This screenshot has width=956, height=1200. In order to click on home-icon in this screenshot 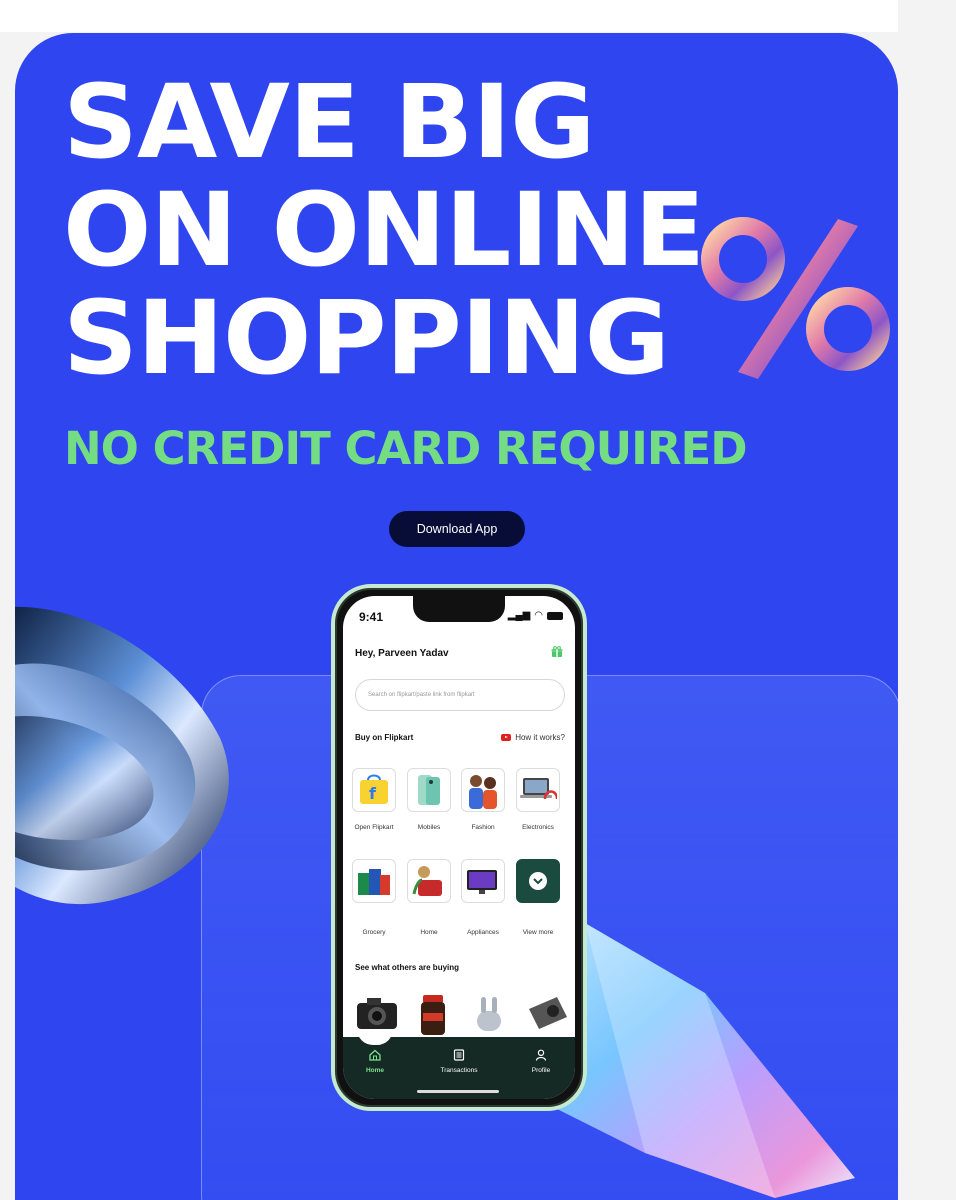, I will do `click(375, 1055)`.